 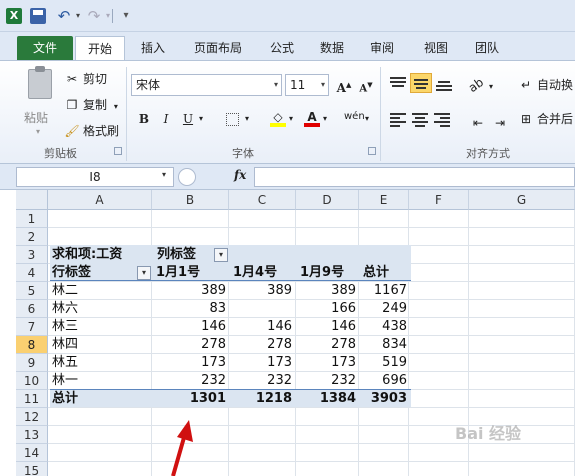 What do you see at coordinates (260, 399) in the screenshot?
I see `pivot-grand-total-cell: 1218` at bounding box center [260, 399].